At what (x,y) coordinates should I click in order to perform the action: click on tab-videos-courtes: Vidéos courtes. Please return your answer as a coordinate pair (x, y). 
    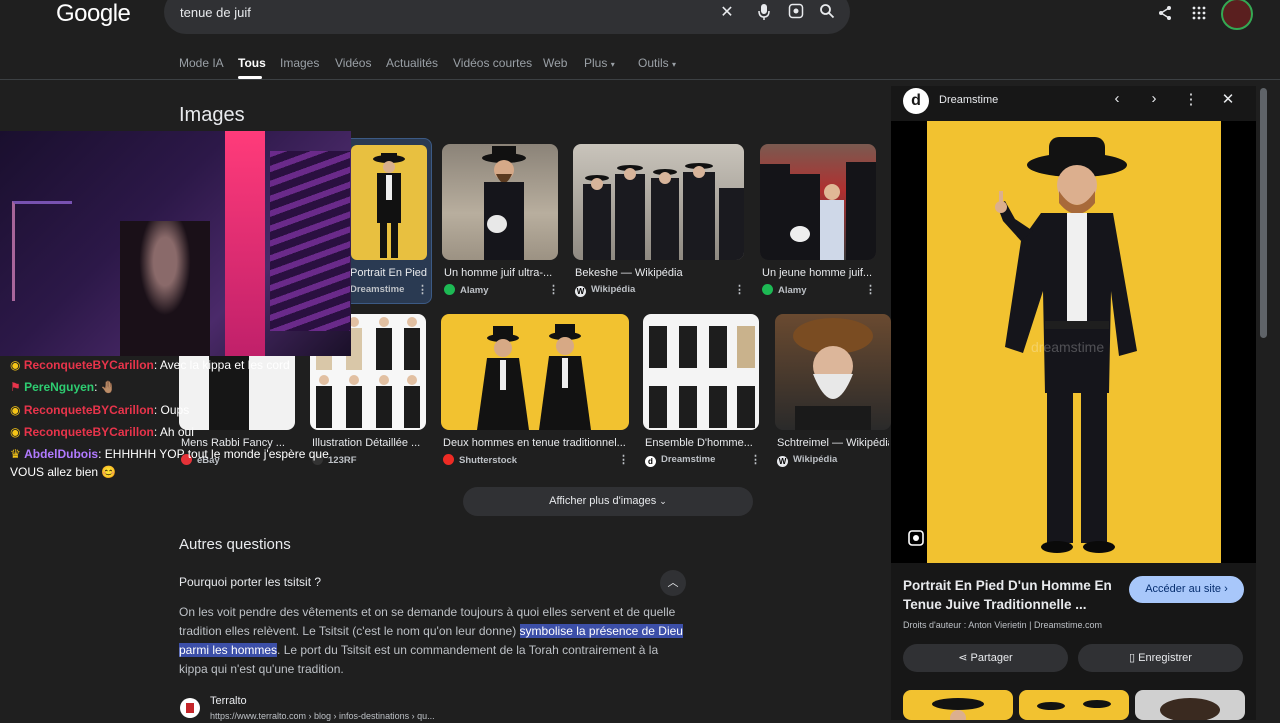
    Looking at the image, I should click on (492, 63).